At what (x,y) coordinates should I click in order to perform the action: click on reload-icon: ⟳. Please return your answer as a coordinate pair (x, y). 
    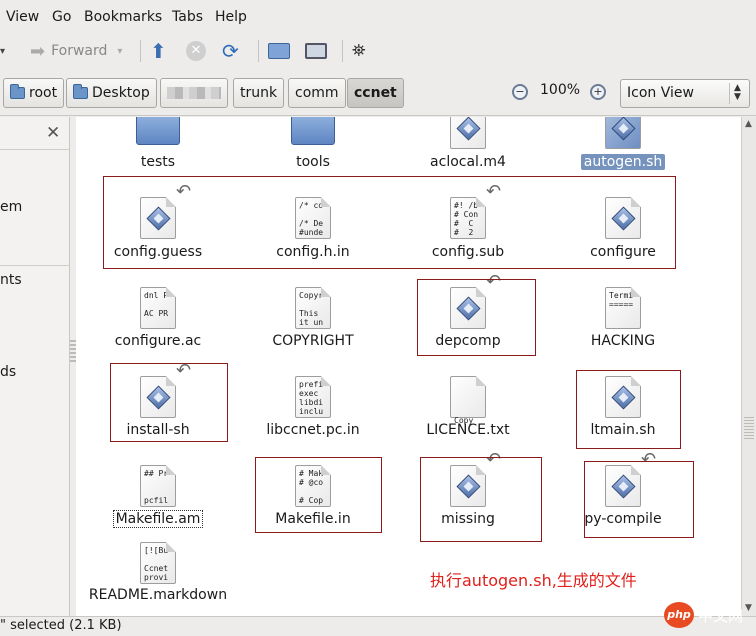
    Looking at the image, I should click on (230, 51).